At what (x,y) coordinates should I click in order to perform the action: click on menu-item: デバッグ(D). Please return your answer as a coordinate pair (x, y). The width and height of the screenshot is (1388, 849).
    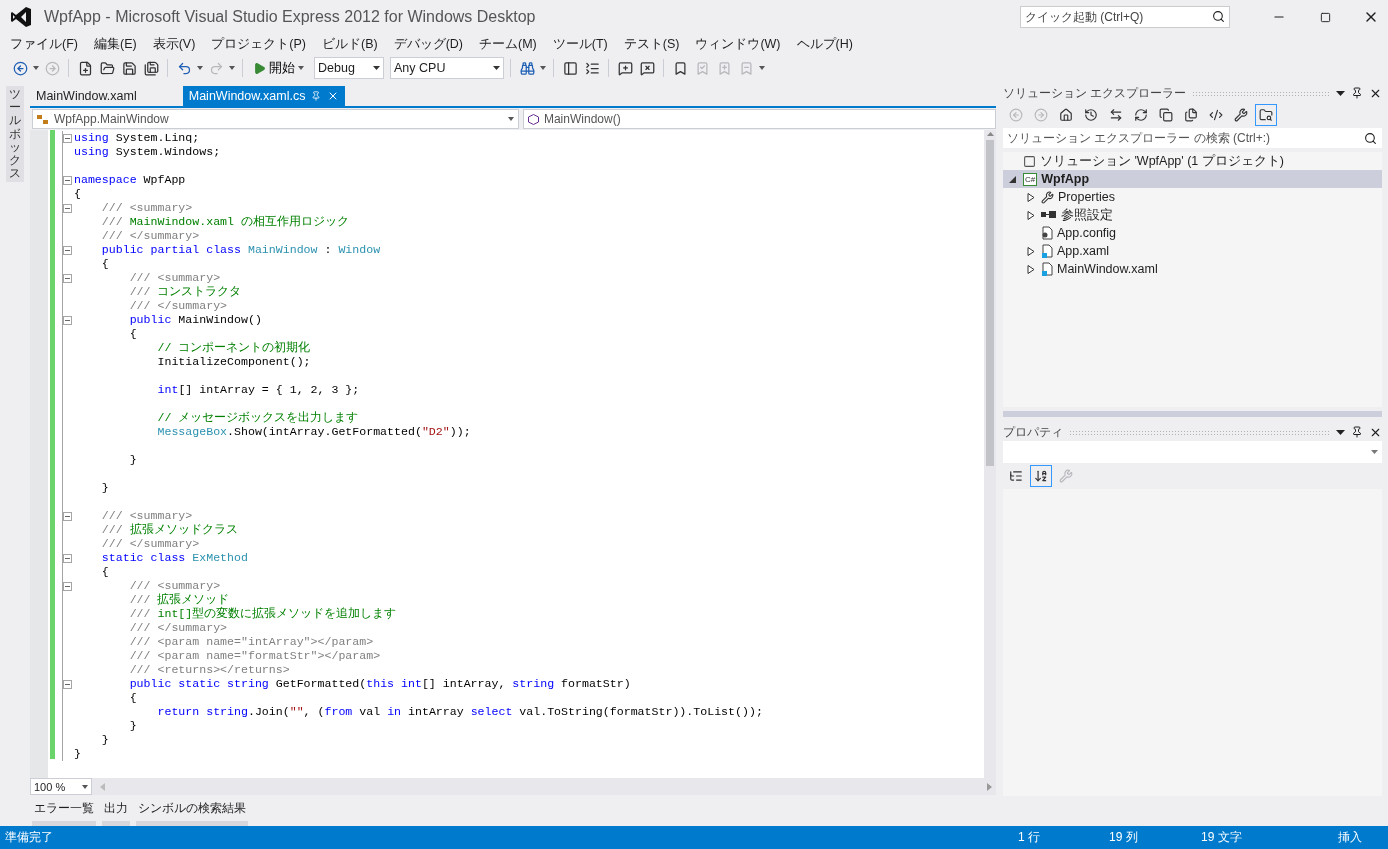
    Looking at the image, I should click on (428, 44).